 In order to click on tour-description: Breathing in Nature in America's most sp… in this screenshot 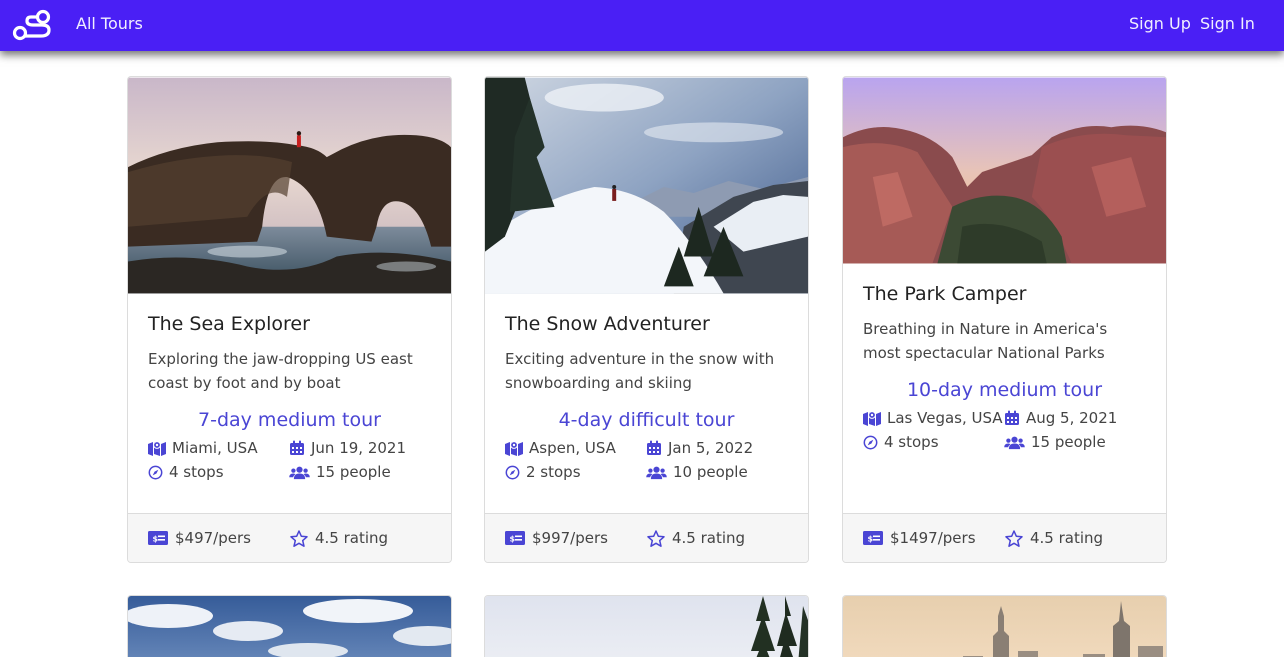, I will do `click(985, 341)`.